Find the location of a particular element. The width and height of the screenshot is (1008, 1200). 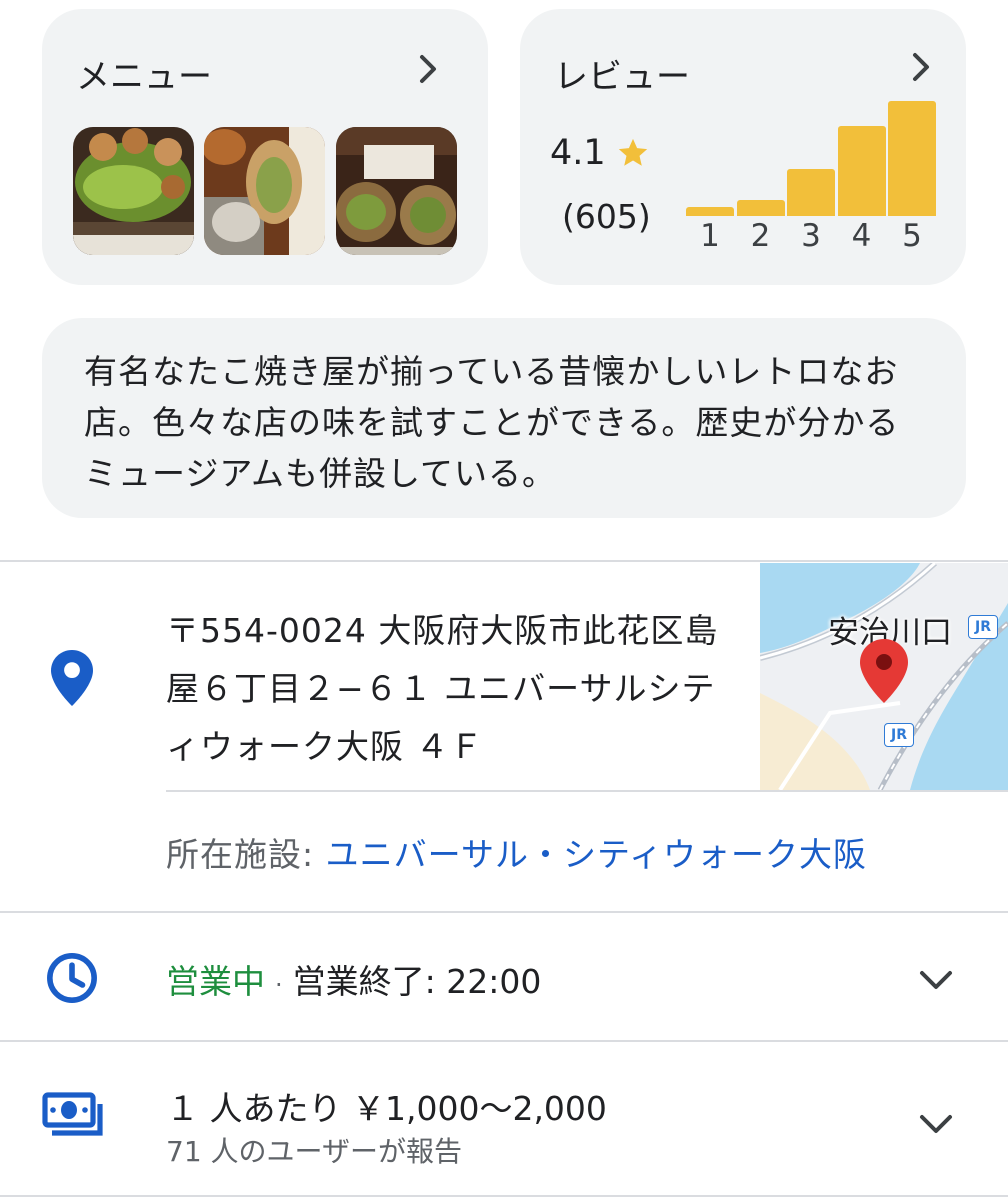

rating-bar-label: 4 is located at coordinates (861, 236).